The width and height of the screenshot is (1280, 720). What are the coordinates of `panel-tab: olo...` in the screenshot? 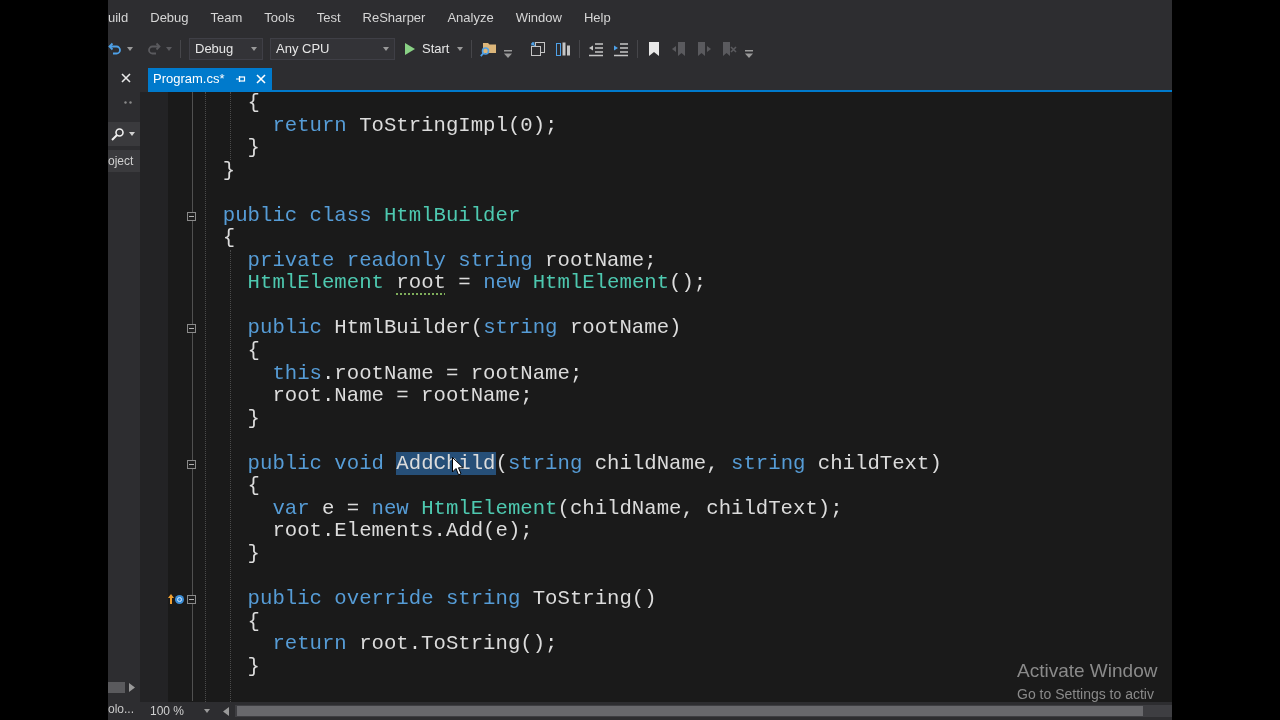 It's located at (124, 709).